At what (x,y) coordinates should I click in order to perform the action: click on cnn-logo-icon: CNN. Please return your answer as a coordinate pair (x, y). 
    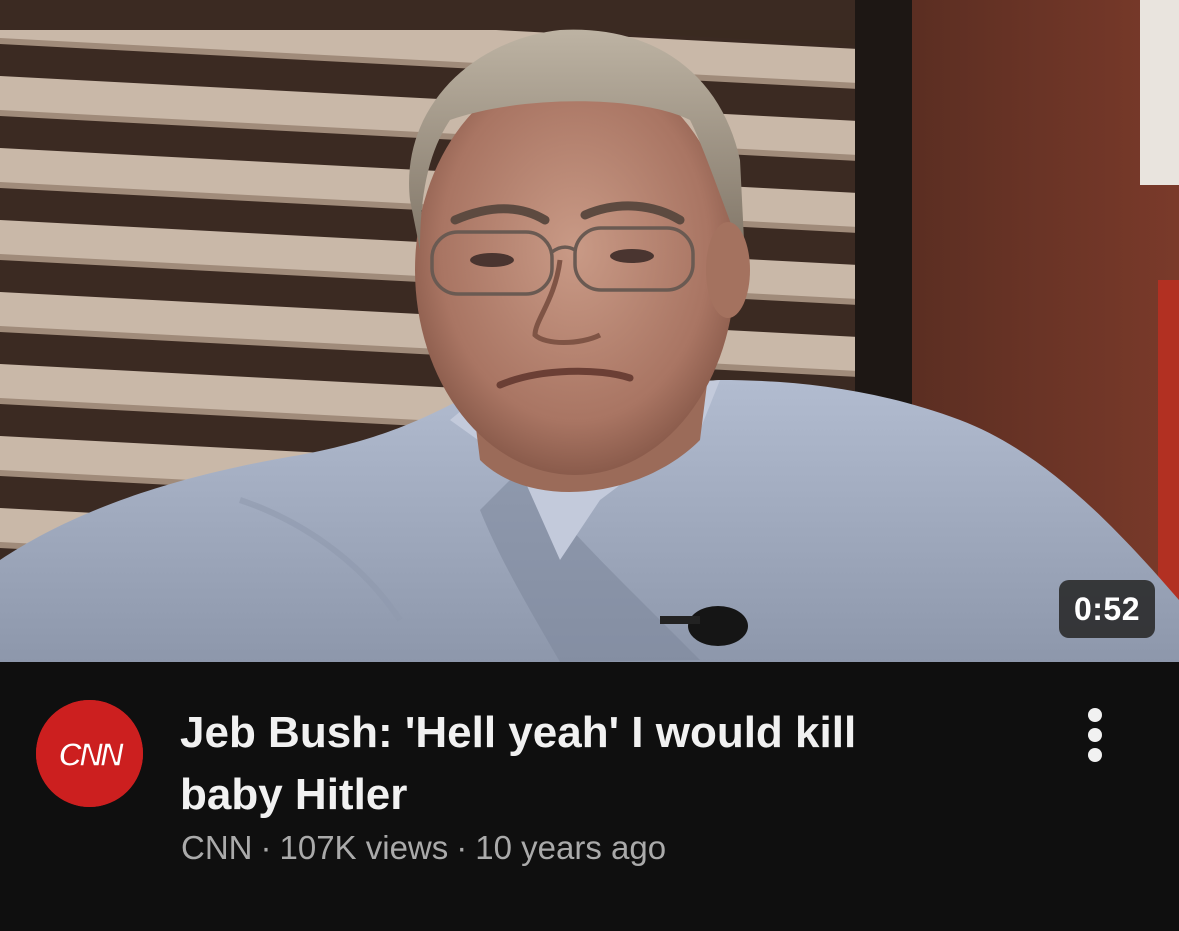
    Looking at the image, I should click on (89, 753).